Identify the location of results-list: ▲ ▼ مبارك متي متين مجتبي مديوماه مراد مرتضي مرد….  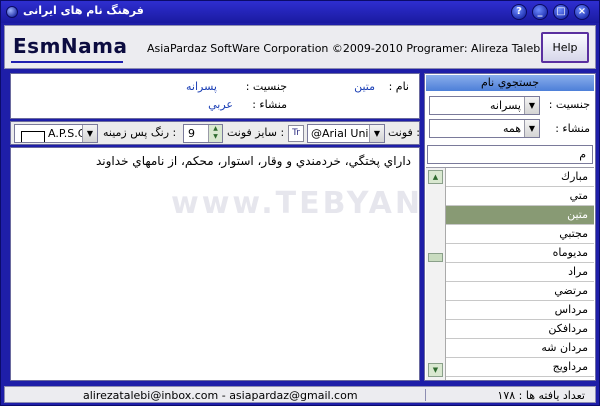
(510, 273).